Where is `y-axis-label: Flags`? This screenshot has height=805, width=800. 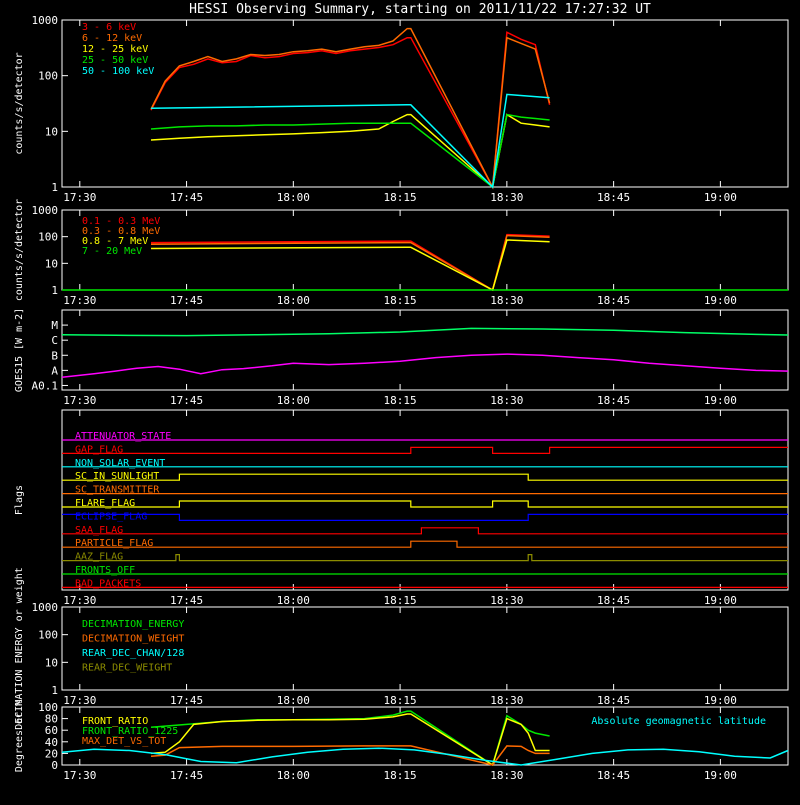 y-axis-label: Flags is located at coordinates (19, 500).